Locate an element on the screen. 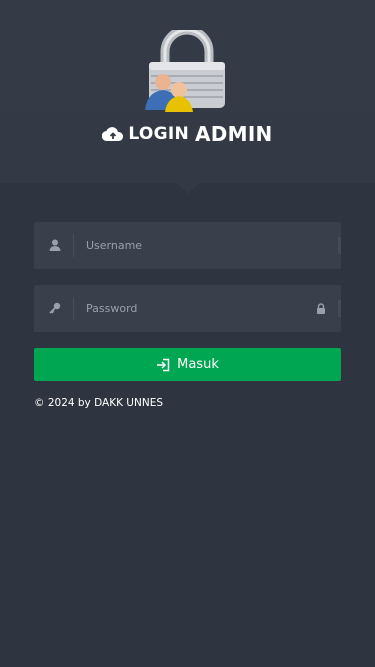 The height and width of the screenshot is (667, 375). padlock-users-icon is located at coordinates (185, 71).